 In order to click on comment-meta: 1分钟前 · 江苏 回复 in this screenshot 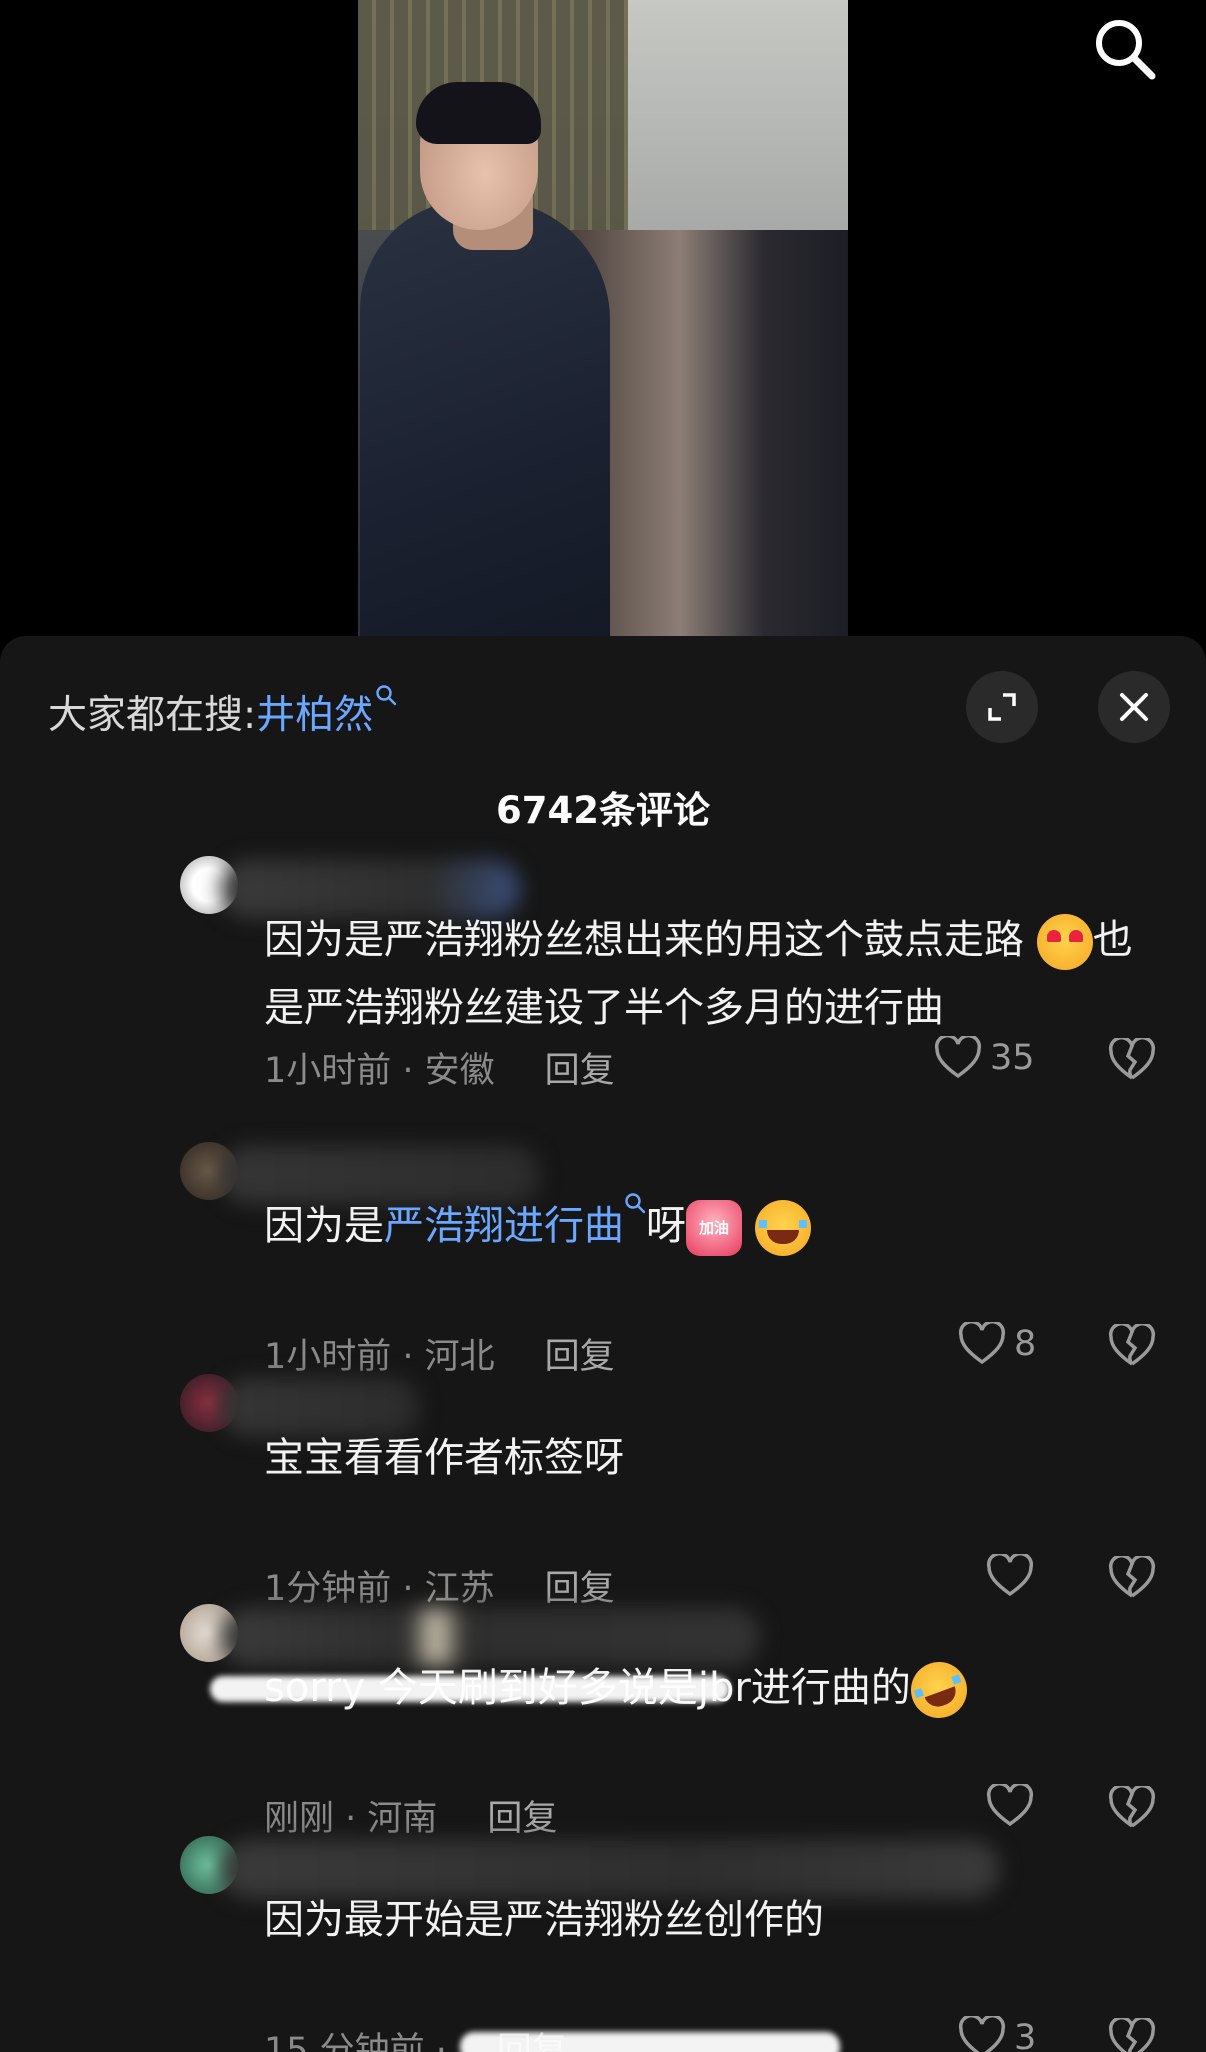, I will do `click(439, 1585)`.